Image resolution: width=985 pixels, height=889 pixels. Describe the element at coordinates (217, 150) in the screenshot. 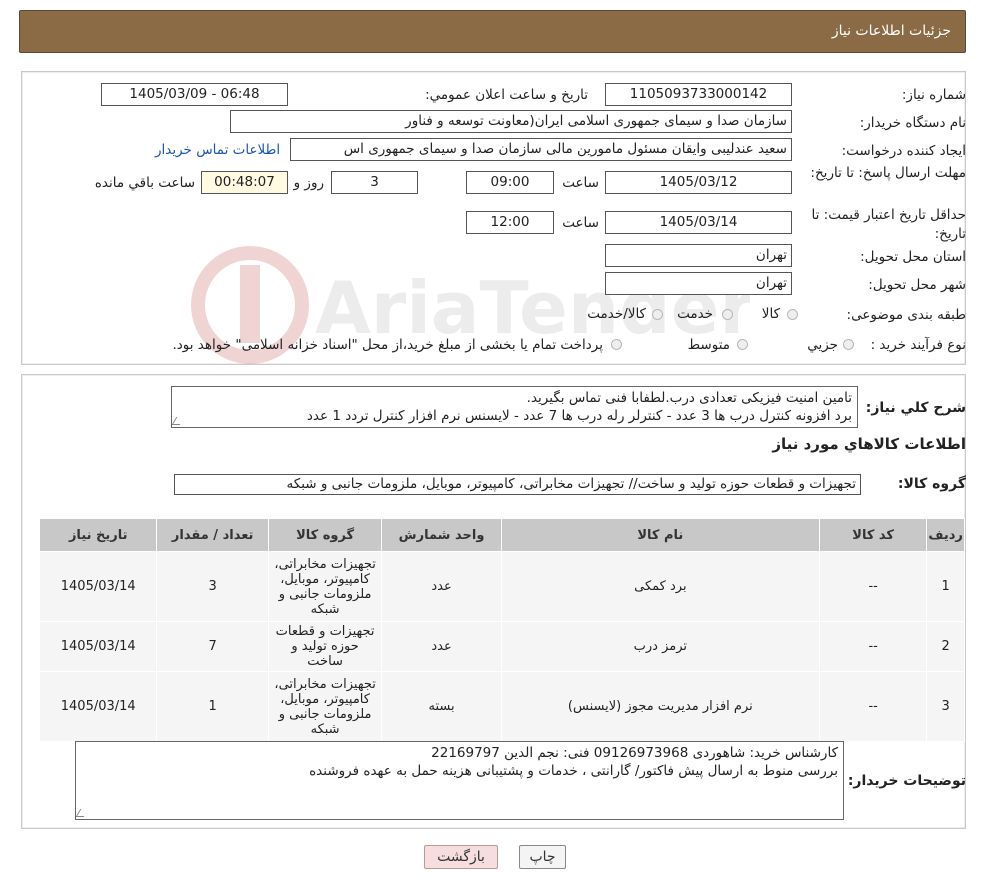

I see `buyer-contact-link: اطلاعات تماس خریدار` at that location.